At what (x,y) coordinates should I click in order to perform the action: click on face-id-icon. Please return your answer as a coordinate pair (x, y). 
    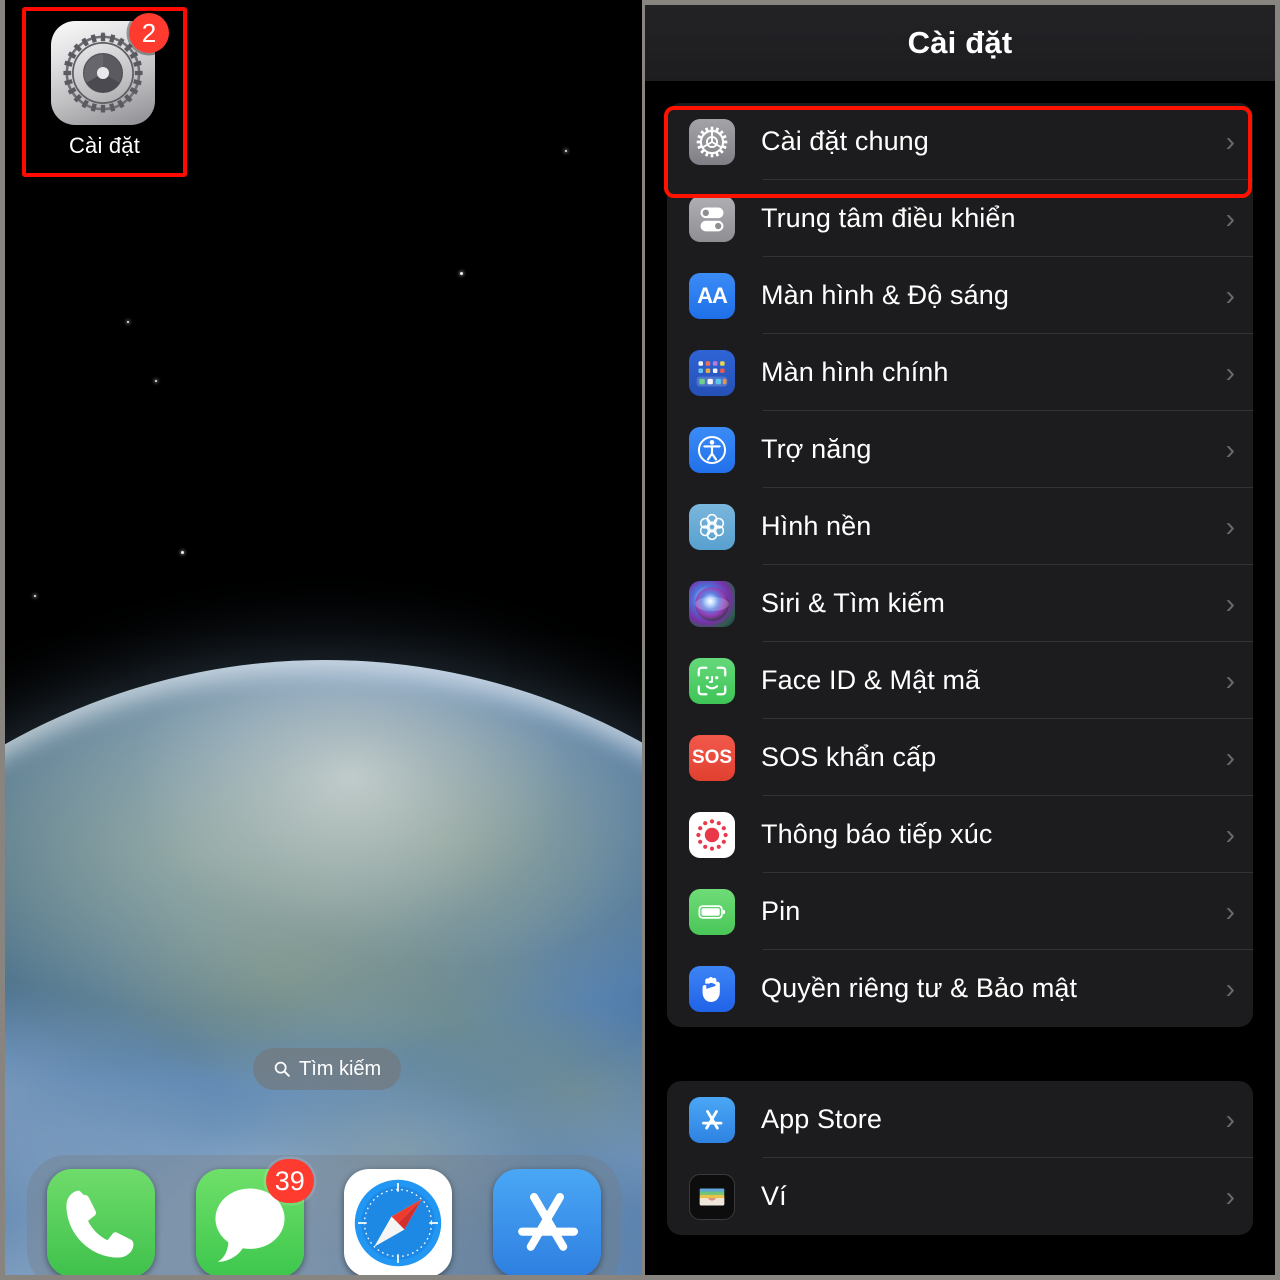
    Looking at the image, I should click on (712, 680).